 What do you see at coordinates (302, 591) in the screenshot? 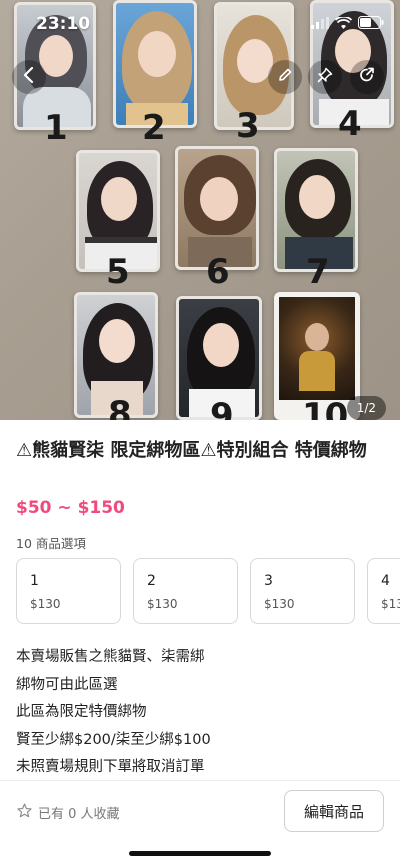
I see `option-card-3: 3 $130` at bounding box center [302, 591].